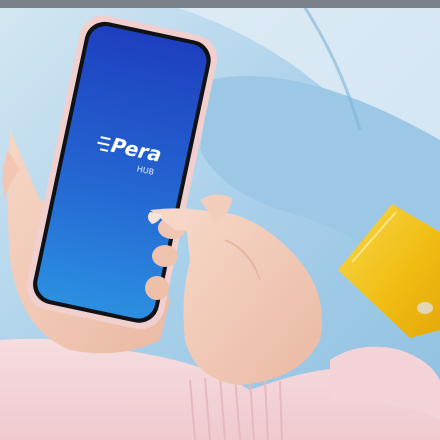 The height and width of the screenshot is (440, 440). Describe the element at coordinates (425, 308) in the screenshot. I see `card-logo-icon` at that location.